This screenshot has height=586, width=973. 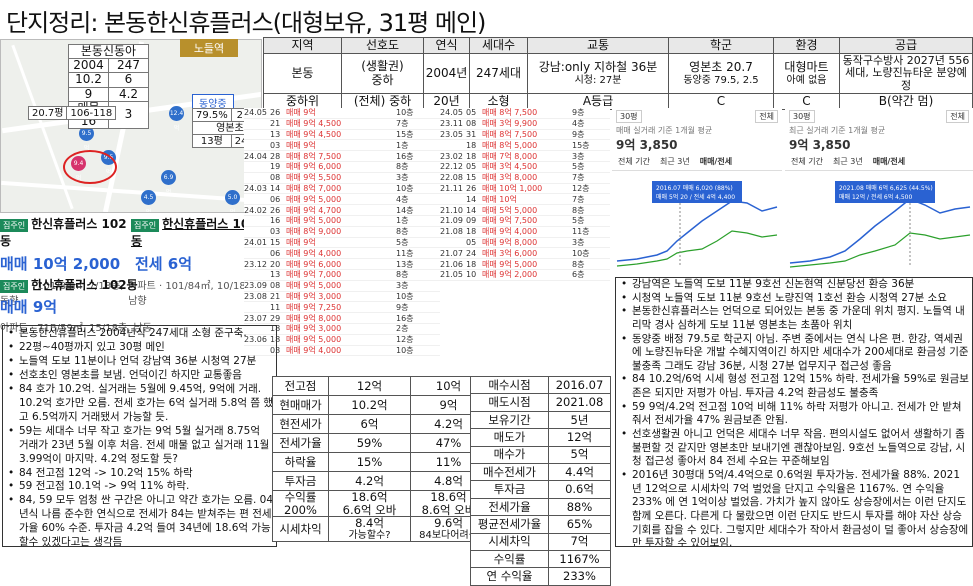 What do you see at coordinates (525, 232) in the screenshot?
I see `trade-row: 21.08 18 매매 9억 4,000 11층` at bounding box center [525, 232].